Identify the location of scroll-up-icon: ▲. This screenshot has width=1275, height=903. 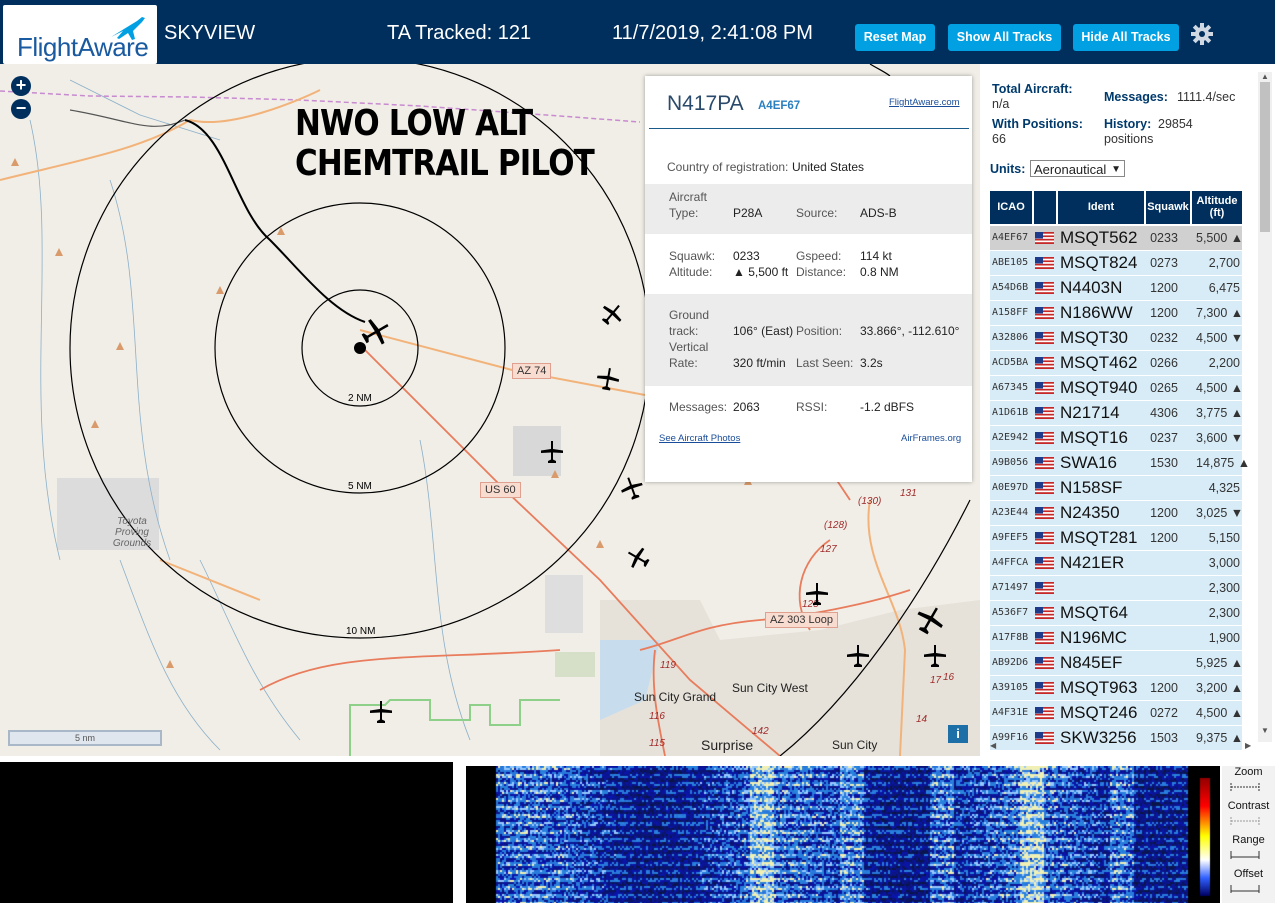
(1265, 76).